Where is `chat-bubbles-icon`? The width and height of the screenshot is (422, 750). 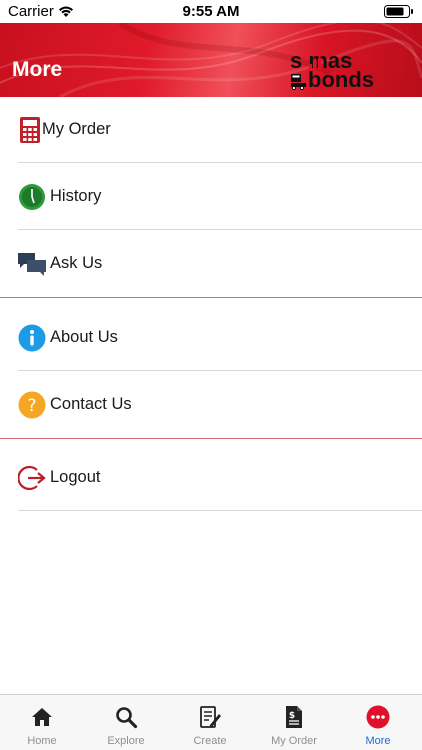
chat-bubbles-icon is located at coordinates (32, 264).